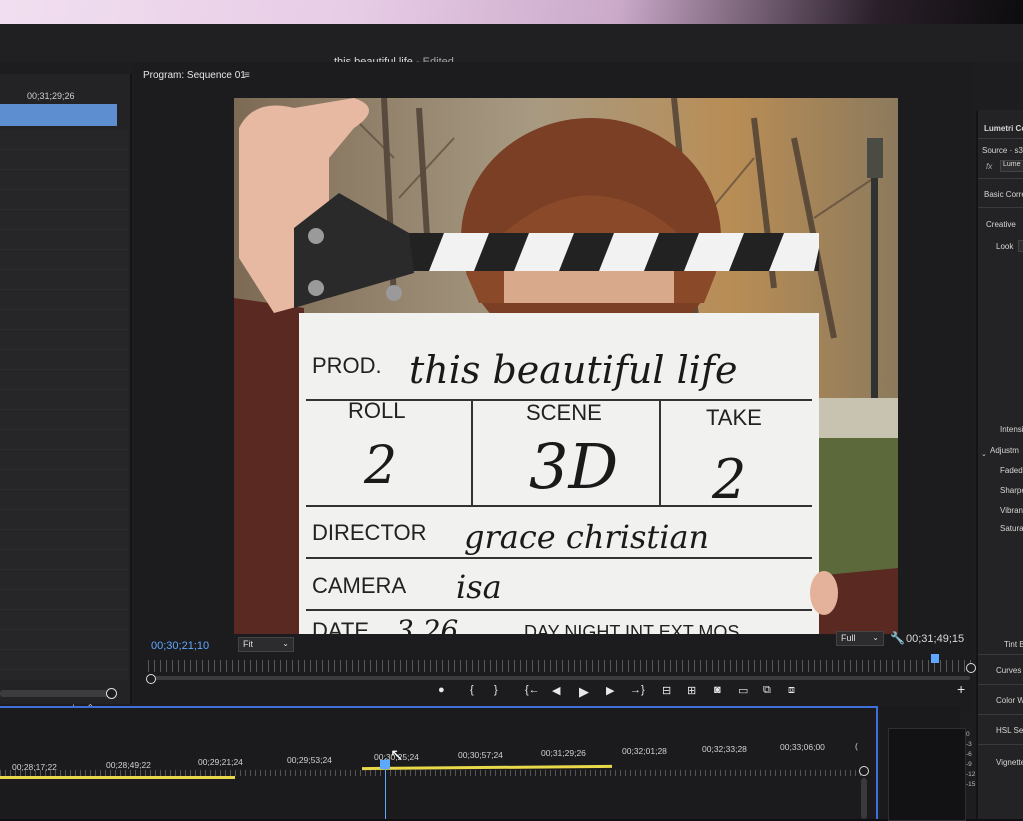 The width and height of the screenshot is (1023, 821). What do you see at coordinates (58, 115) in the screenshot?
I see `left-panel-clip-bar` at bounding box center [58, 115].